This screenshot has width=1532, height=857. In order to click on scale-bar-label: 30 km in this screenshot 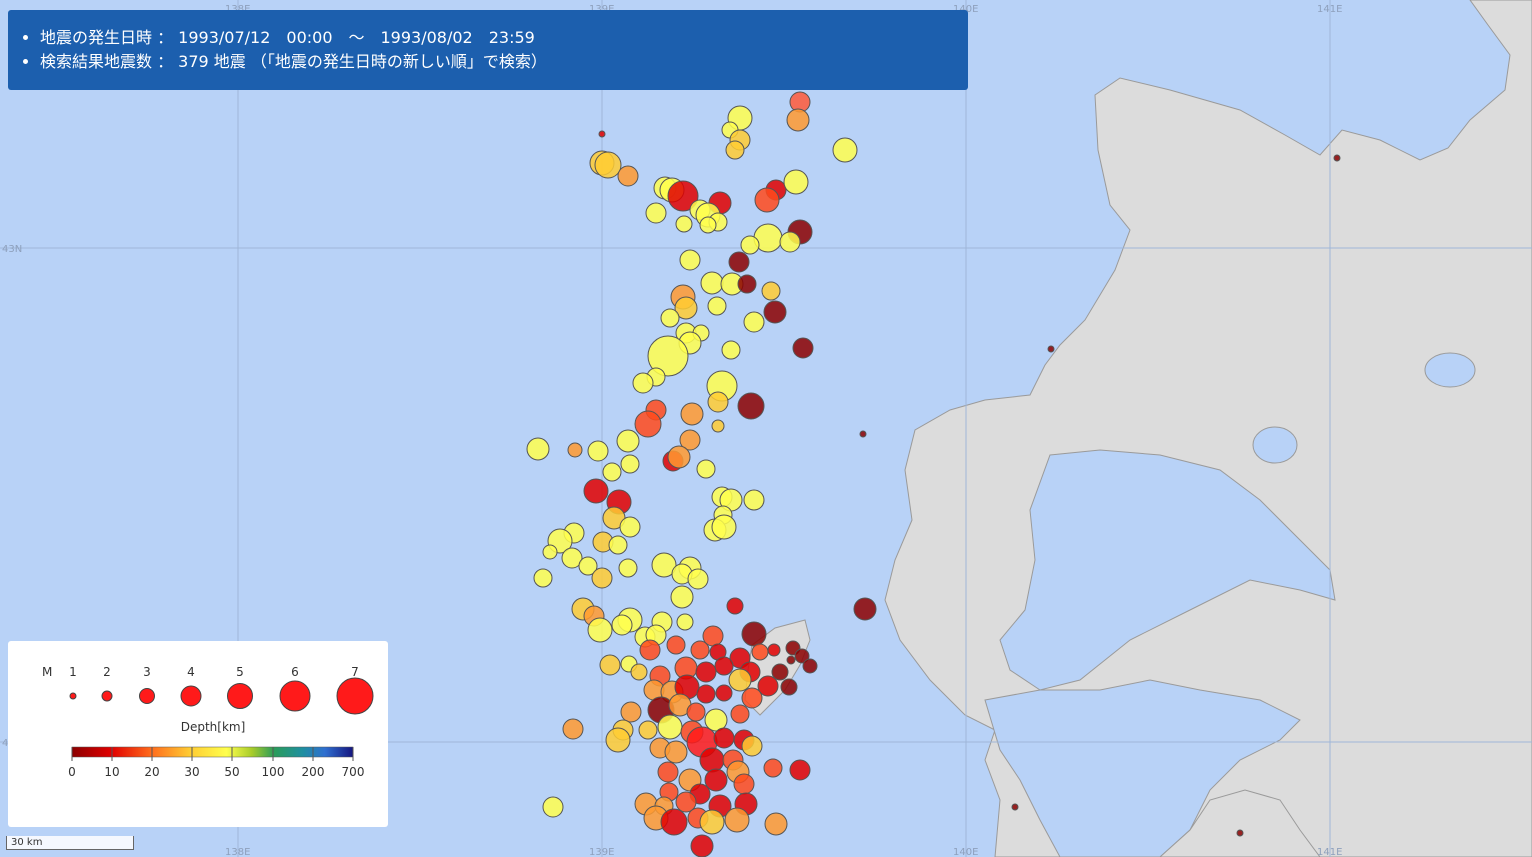, I will do `click(27, 842)`.